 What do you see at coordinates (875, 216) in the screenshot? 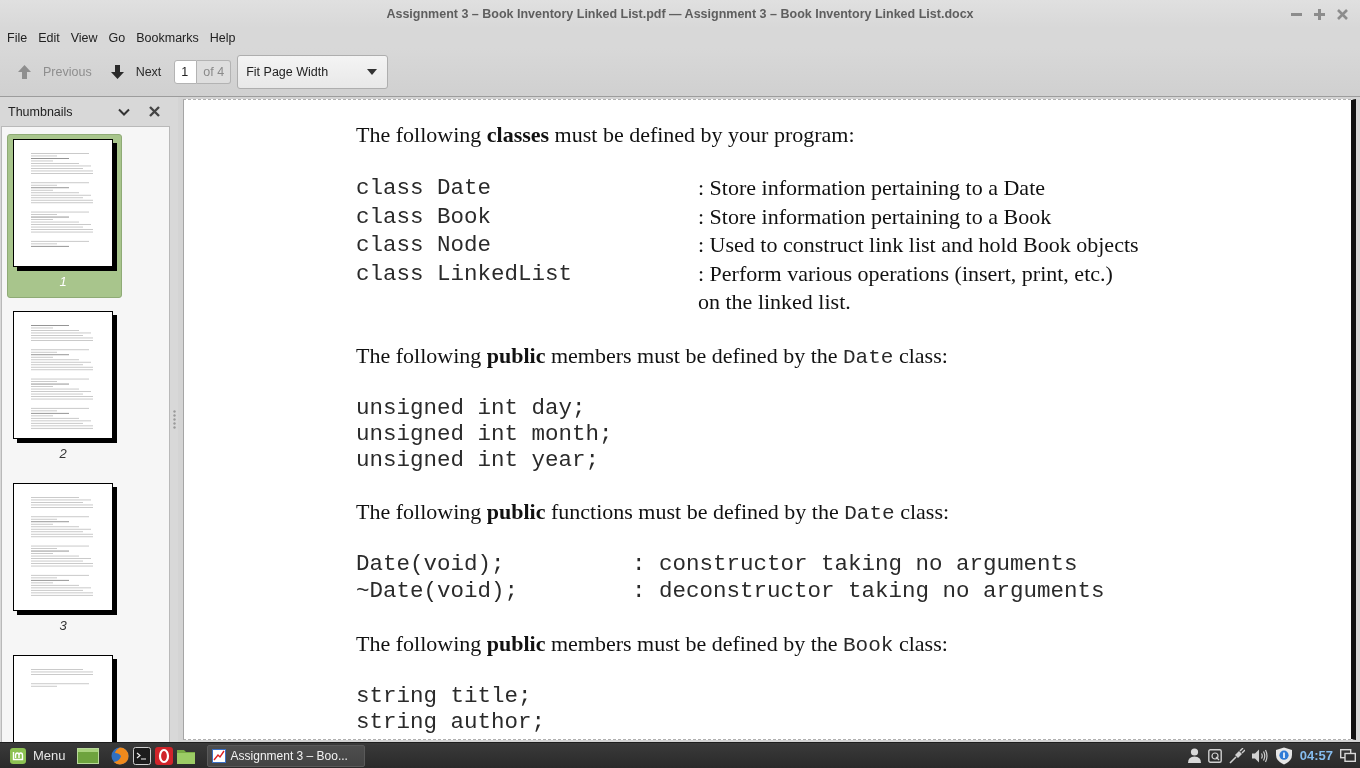
I see `description-text: : Store information pertaining to a Book` at bounding box center [875, 216].